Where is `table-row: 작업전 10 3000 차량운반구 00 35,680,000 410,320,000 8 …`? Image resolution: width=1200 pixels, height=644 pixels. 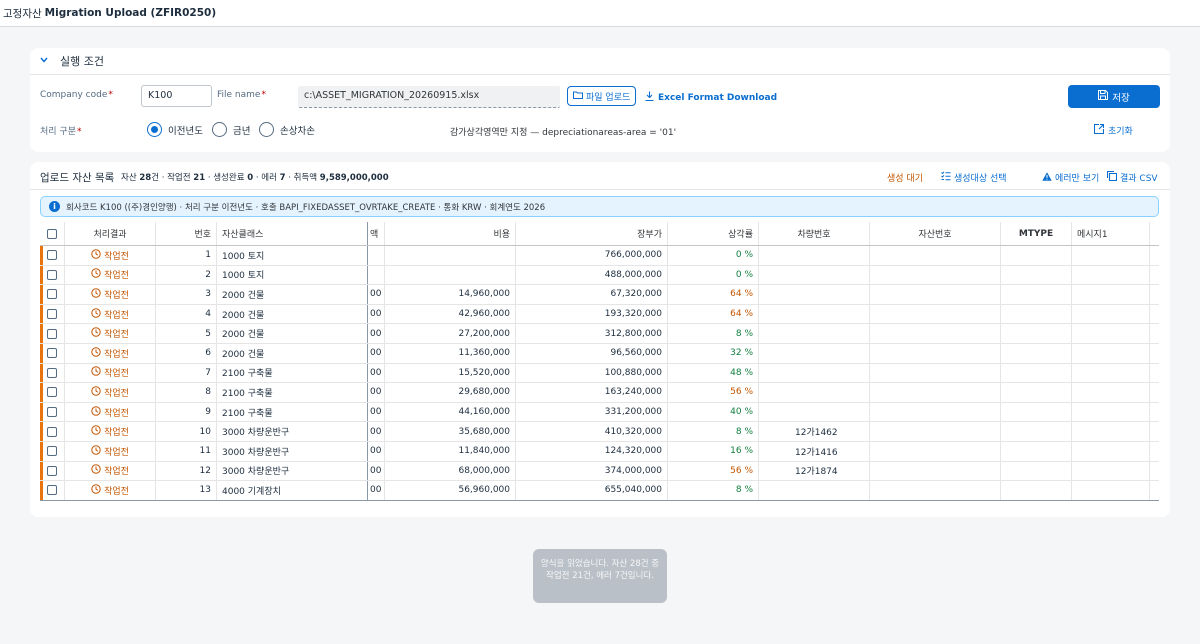
table-row: 작업전 10 3000 차량운반구 00 35,680,000 410,320,000 8 … is located at coordinates (599, 432).